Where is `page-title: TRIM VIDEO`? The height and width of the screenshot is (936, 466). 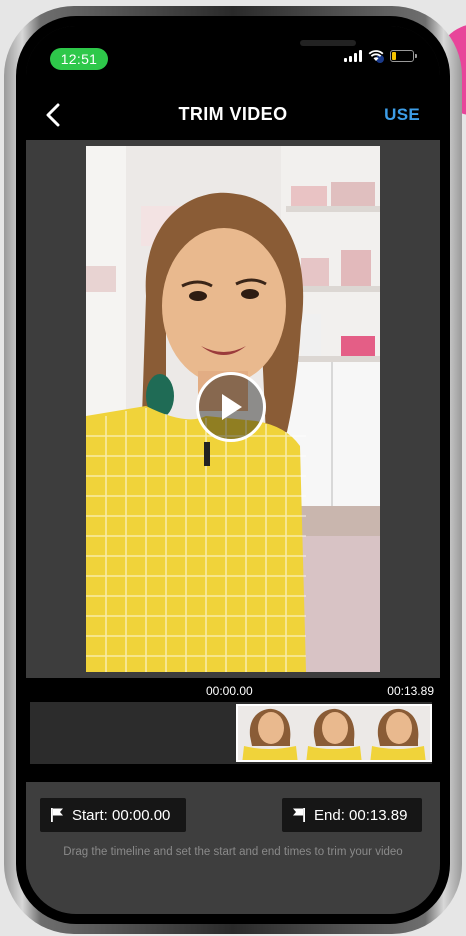 page-title: TRIM VIDEO is located at coordinates (233, 114).